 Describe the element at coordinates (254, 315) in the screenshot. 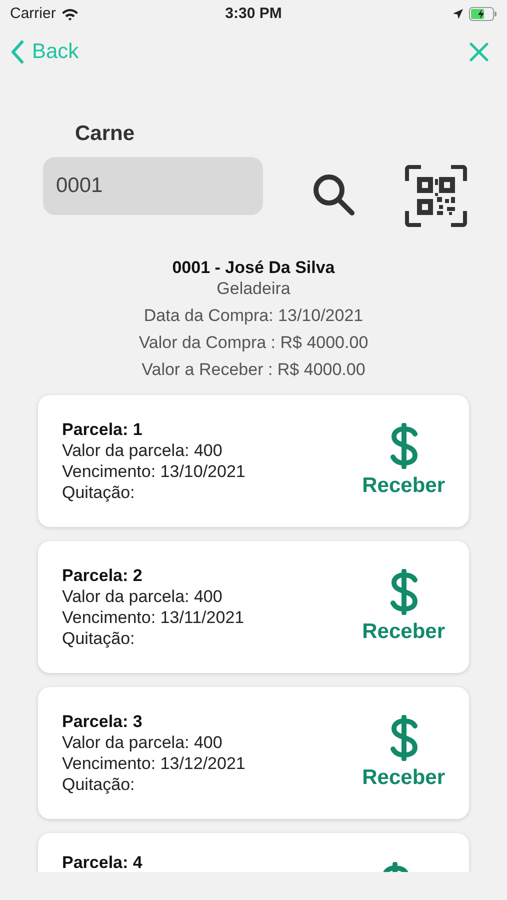

I see `summary-line: Data da Compra: 13/10/2021` at that location.